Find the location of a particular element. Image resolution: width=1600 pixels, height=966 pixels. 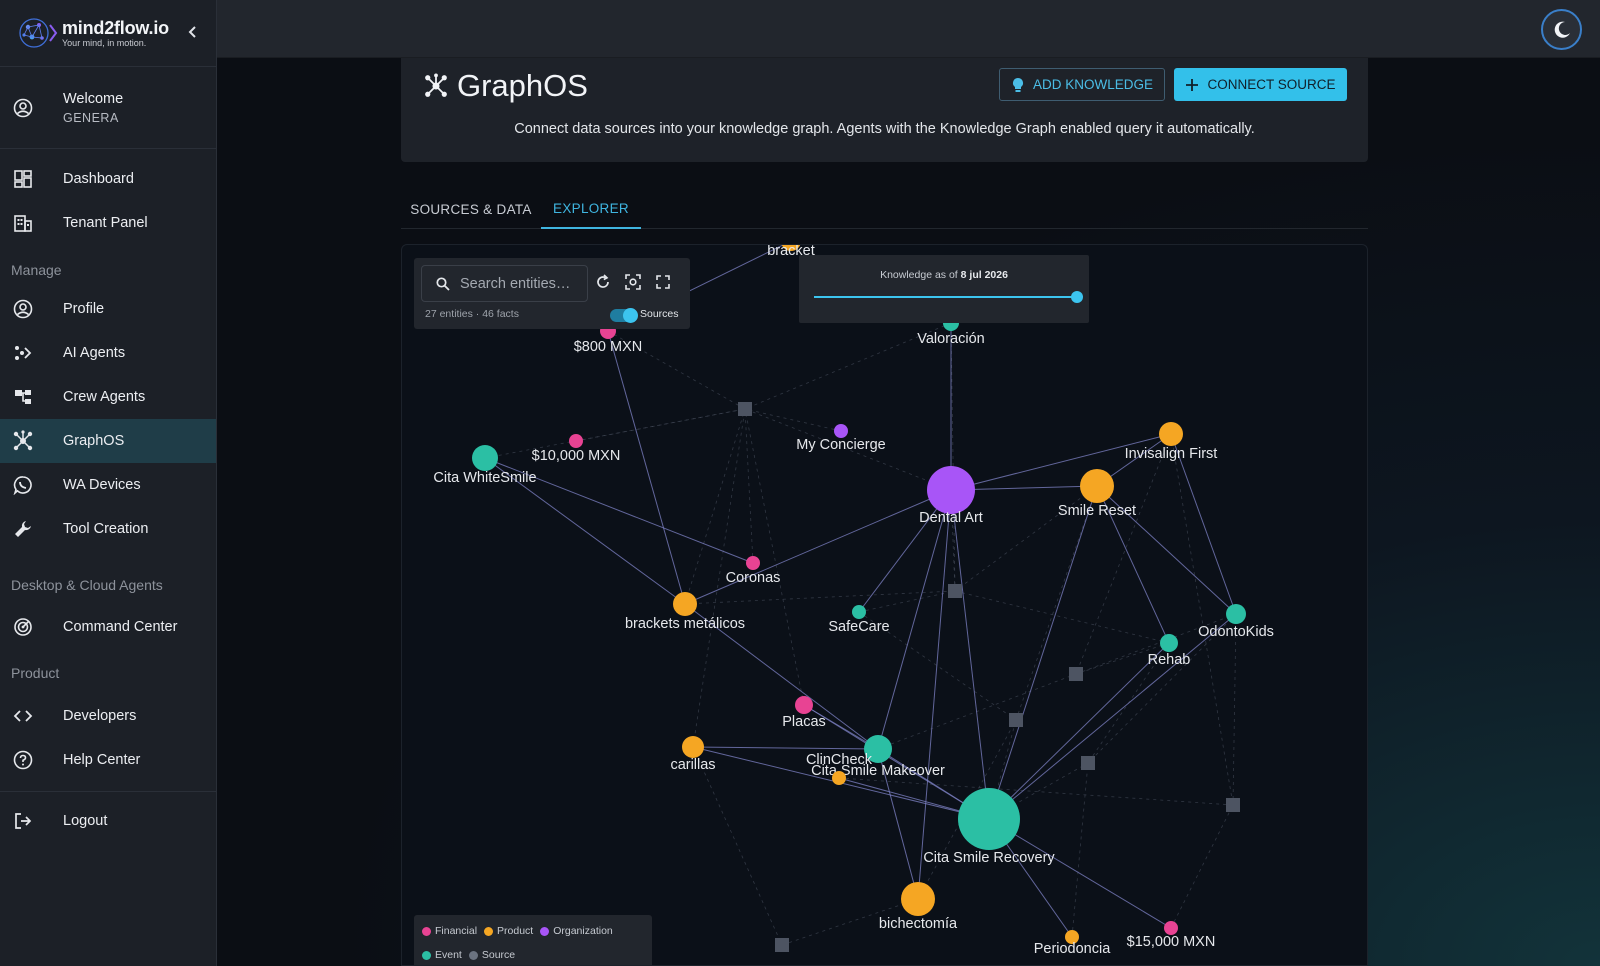

sidebar-item-tenant-panel: Tenant Panel is located at coordinates (108, 223).